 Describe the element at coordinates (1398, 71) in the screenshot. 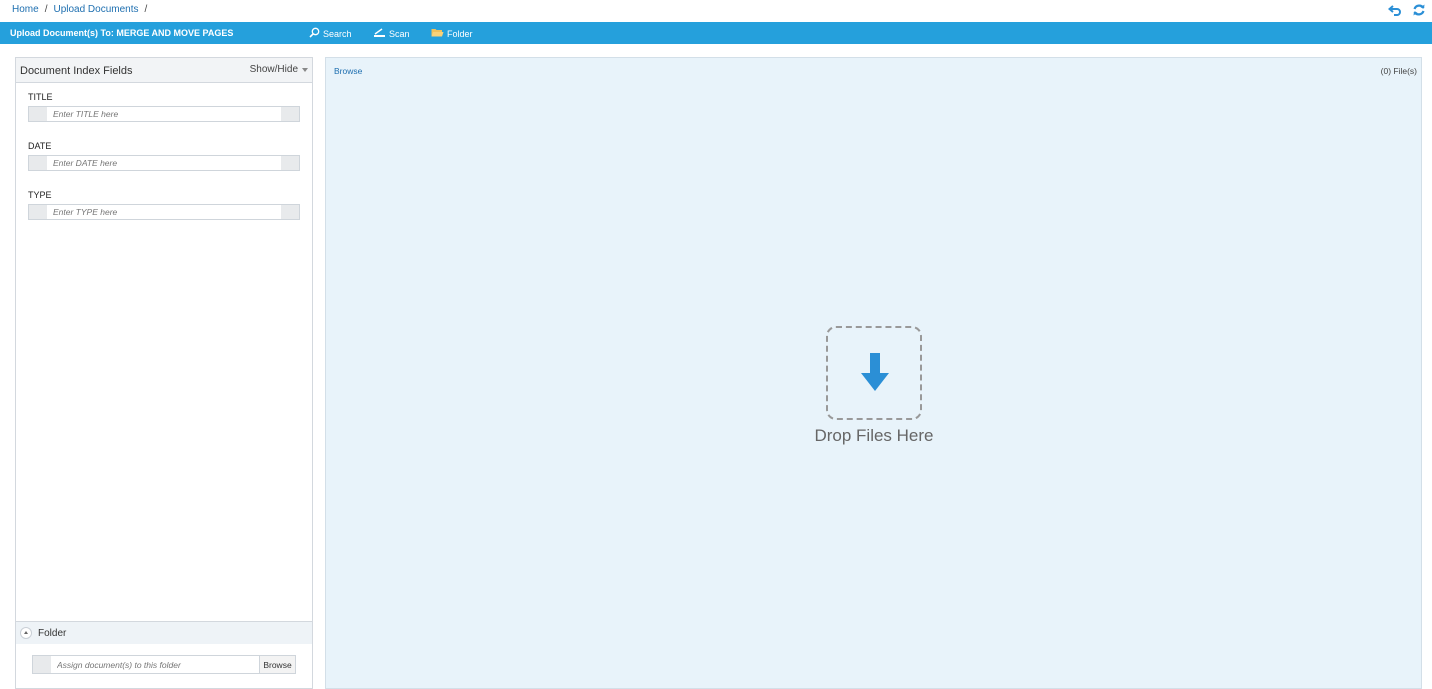

I see `file-count: (0) File(s)` at that location.